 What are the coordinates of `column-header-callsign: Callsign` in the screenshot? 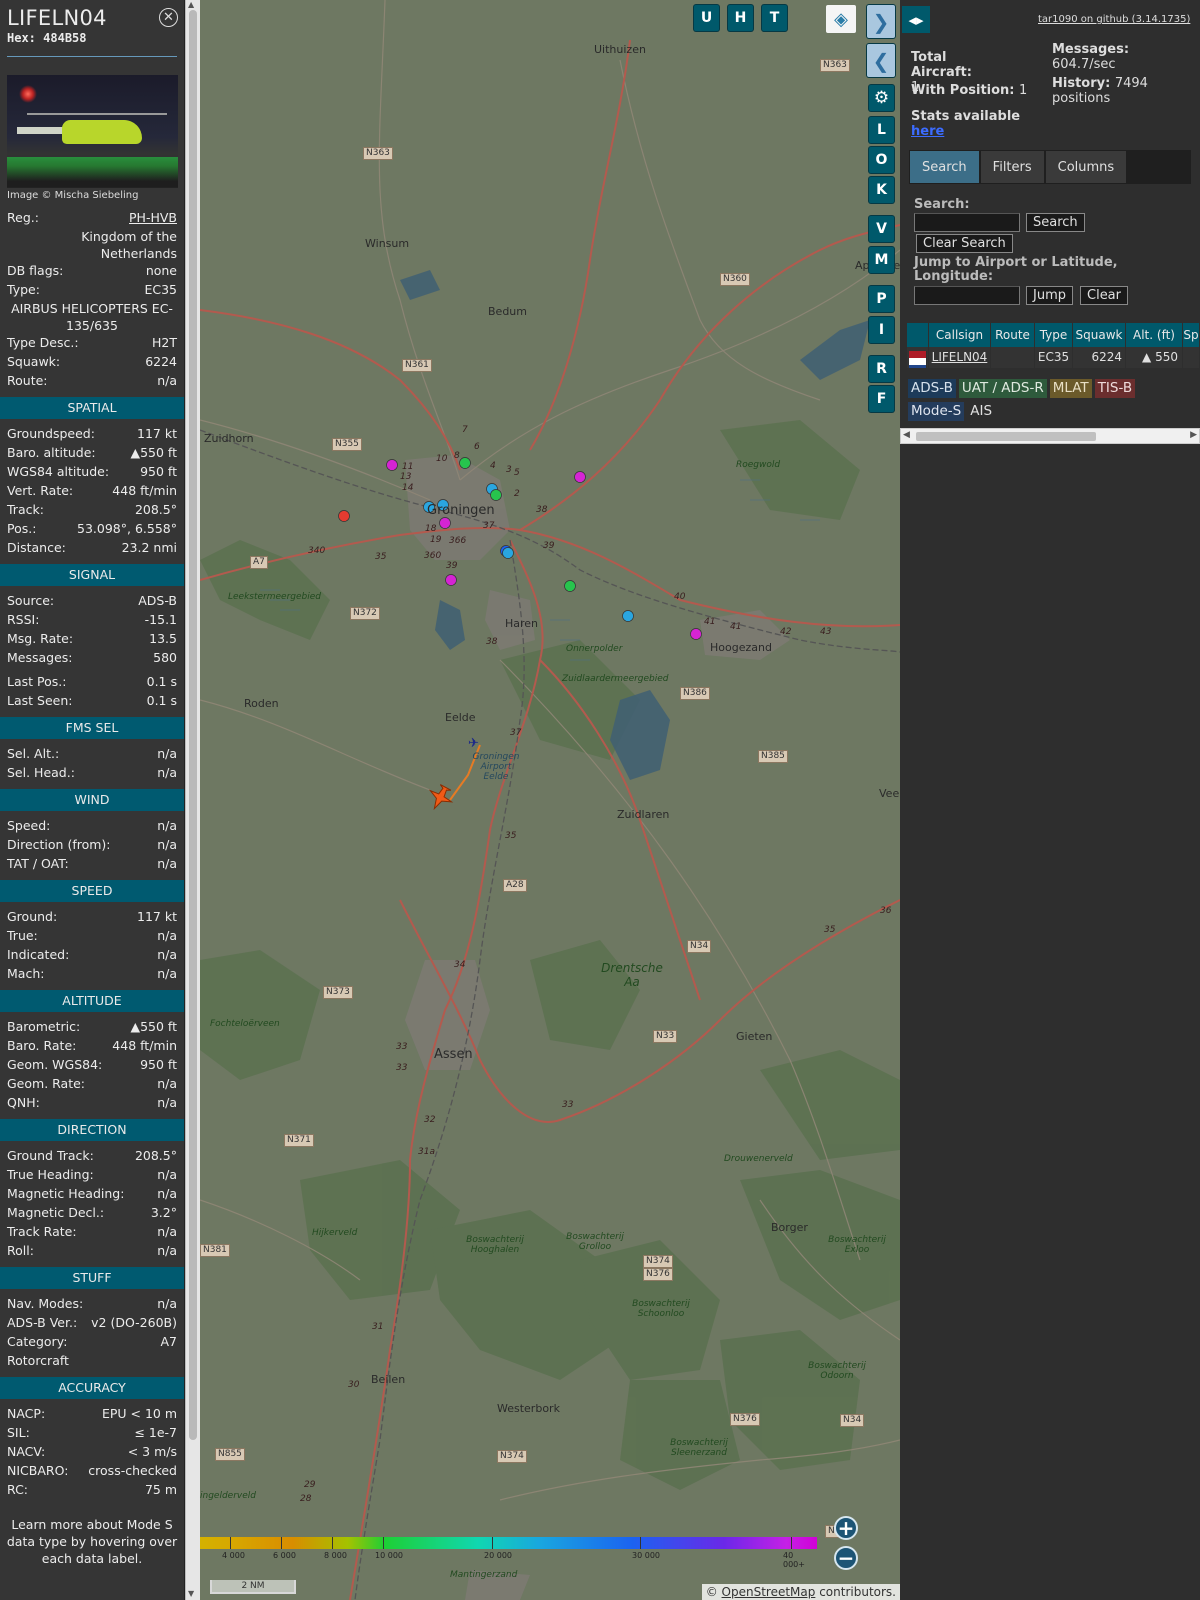 It's located at (960, 335).